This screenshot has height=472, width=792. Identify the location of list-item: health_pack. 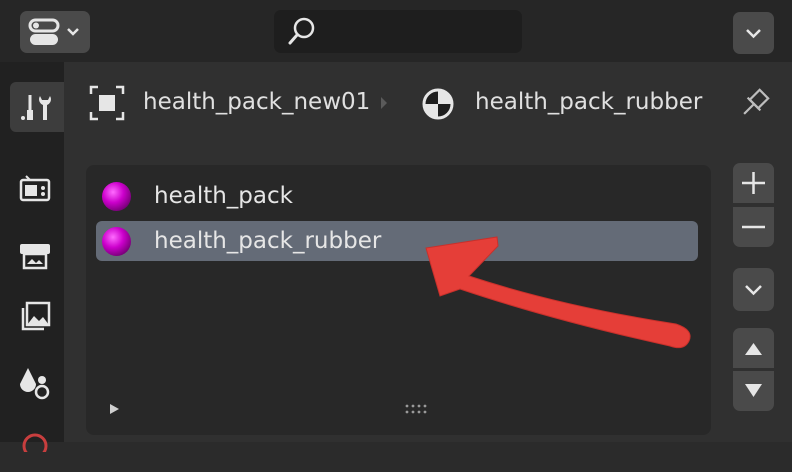
(397, 196).